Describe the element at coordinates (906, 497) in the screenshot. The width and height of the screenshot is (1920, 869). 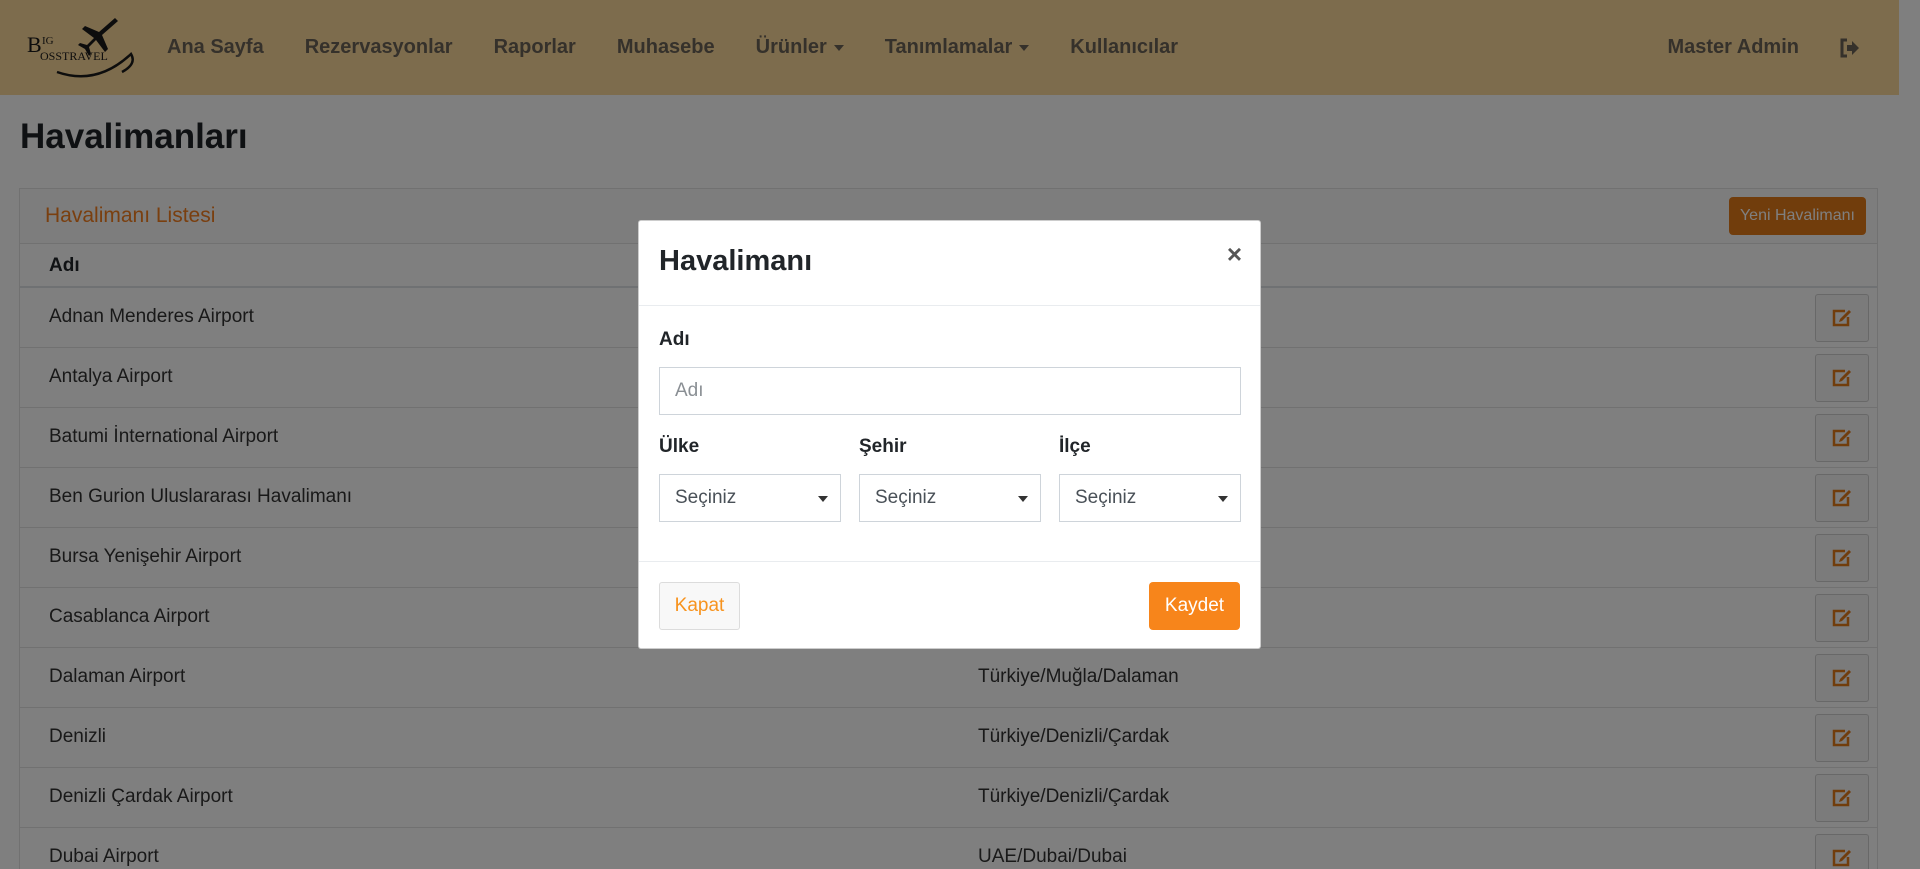
I see `city-select-value: Seçiniz` at that location.